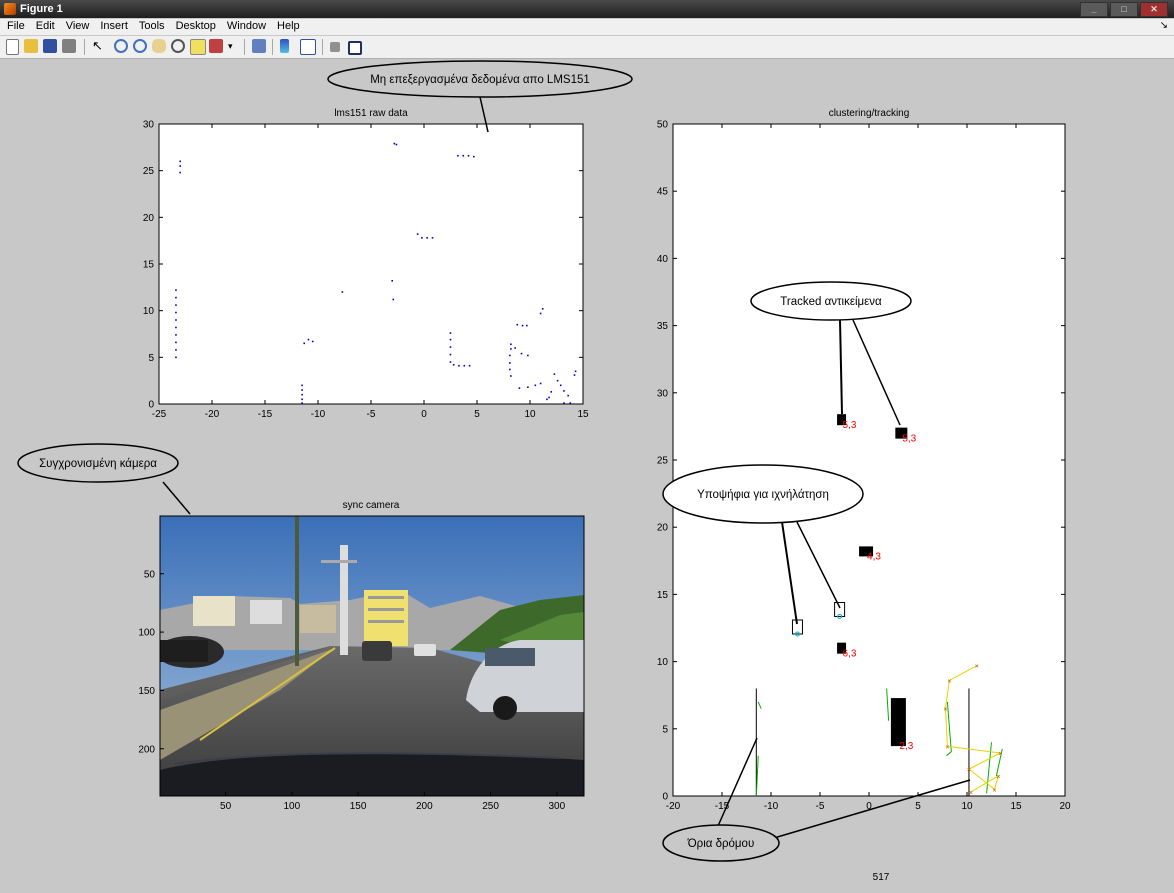  Describe the element at coordinates (69, 46) in the screenshot. I see `print-icon` at that location.